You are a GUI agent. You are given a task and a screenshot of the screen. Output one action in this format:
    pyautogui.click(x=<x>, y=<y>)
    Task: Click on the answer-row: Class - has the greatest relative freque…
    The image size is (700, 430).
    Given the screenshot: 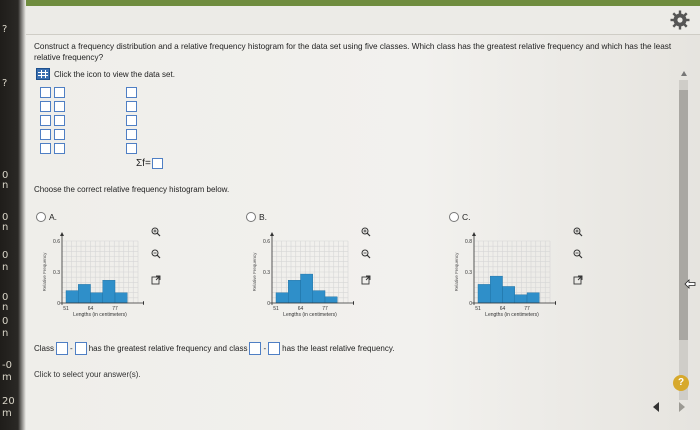 What is the action you would take?
    pyautogui.click(x=214, y=348)
    